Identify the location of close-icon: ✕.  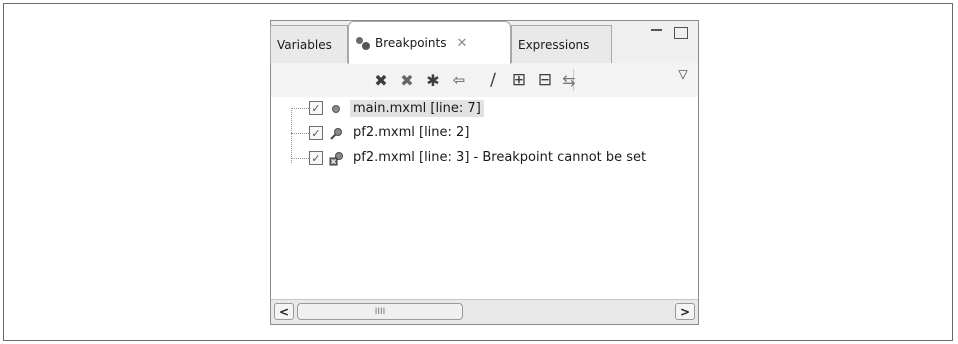
(461, 43).